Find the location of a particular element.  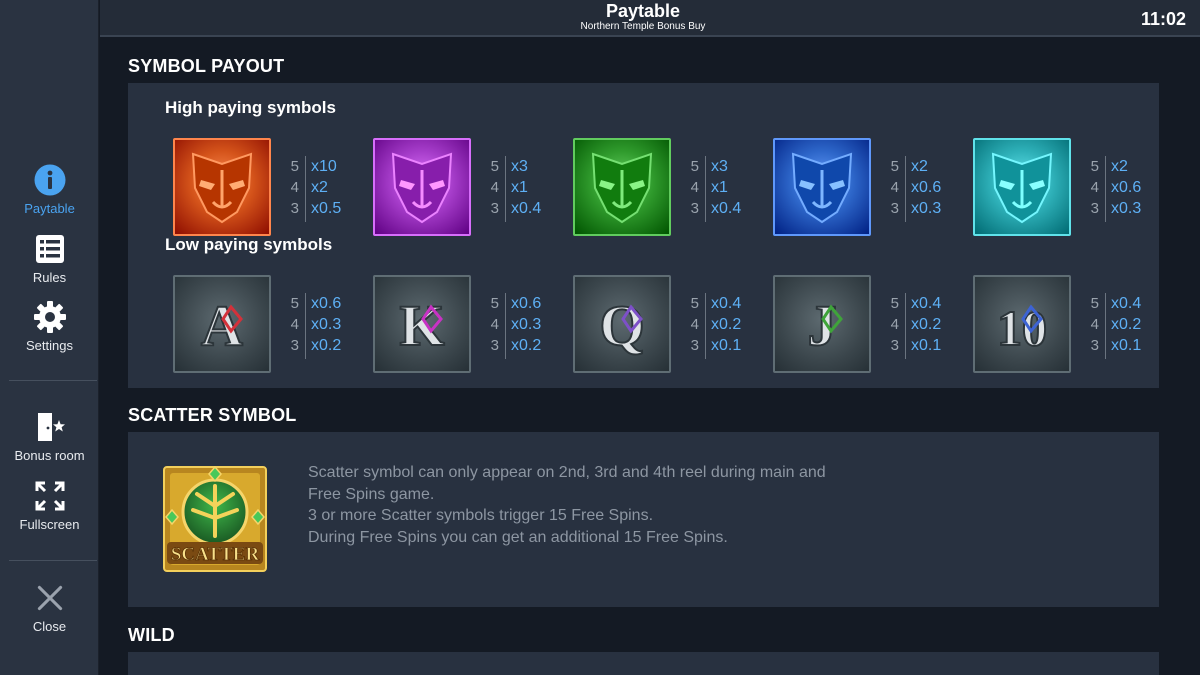

payout-row: 4 x0.6 is located at coordinates (1127, 189).